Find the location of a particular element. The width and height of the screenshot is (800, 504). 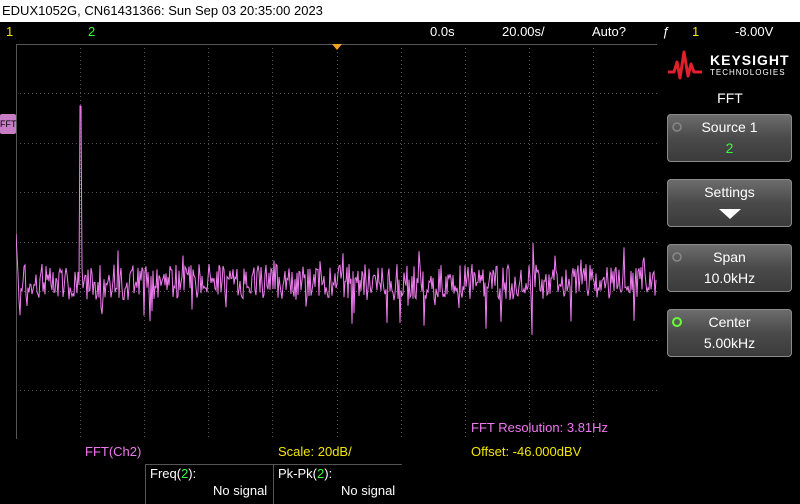

trigger-source: 1 is located at coordinates (696, 31).